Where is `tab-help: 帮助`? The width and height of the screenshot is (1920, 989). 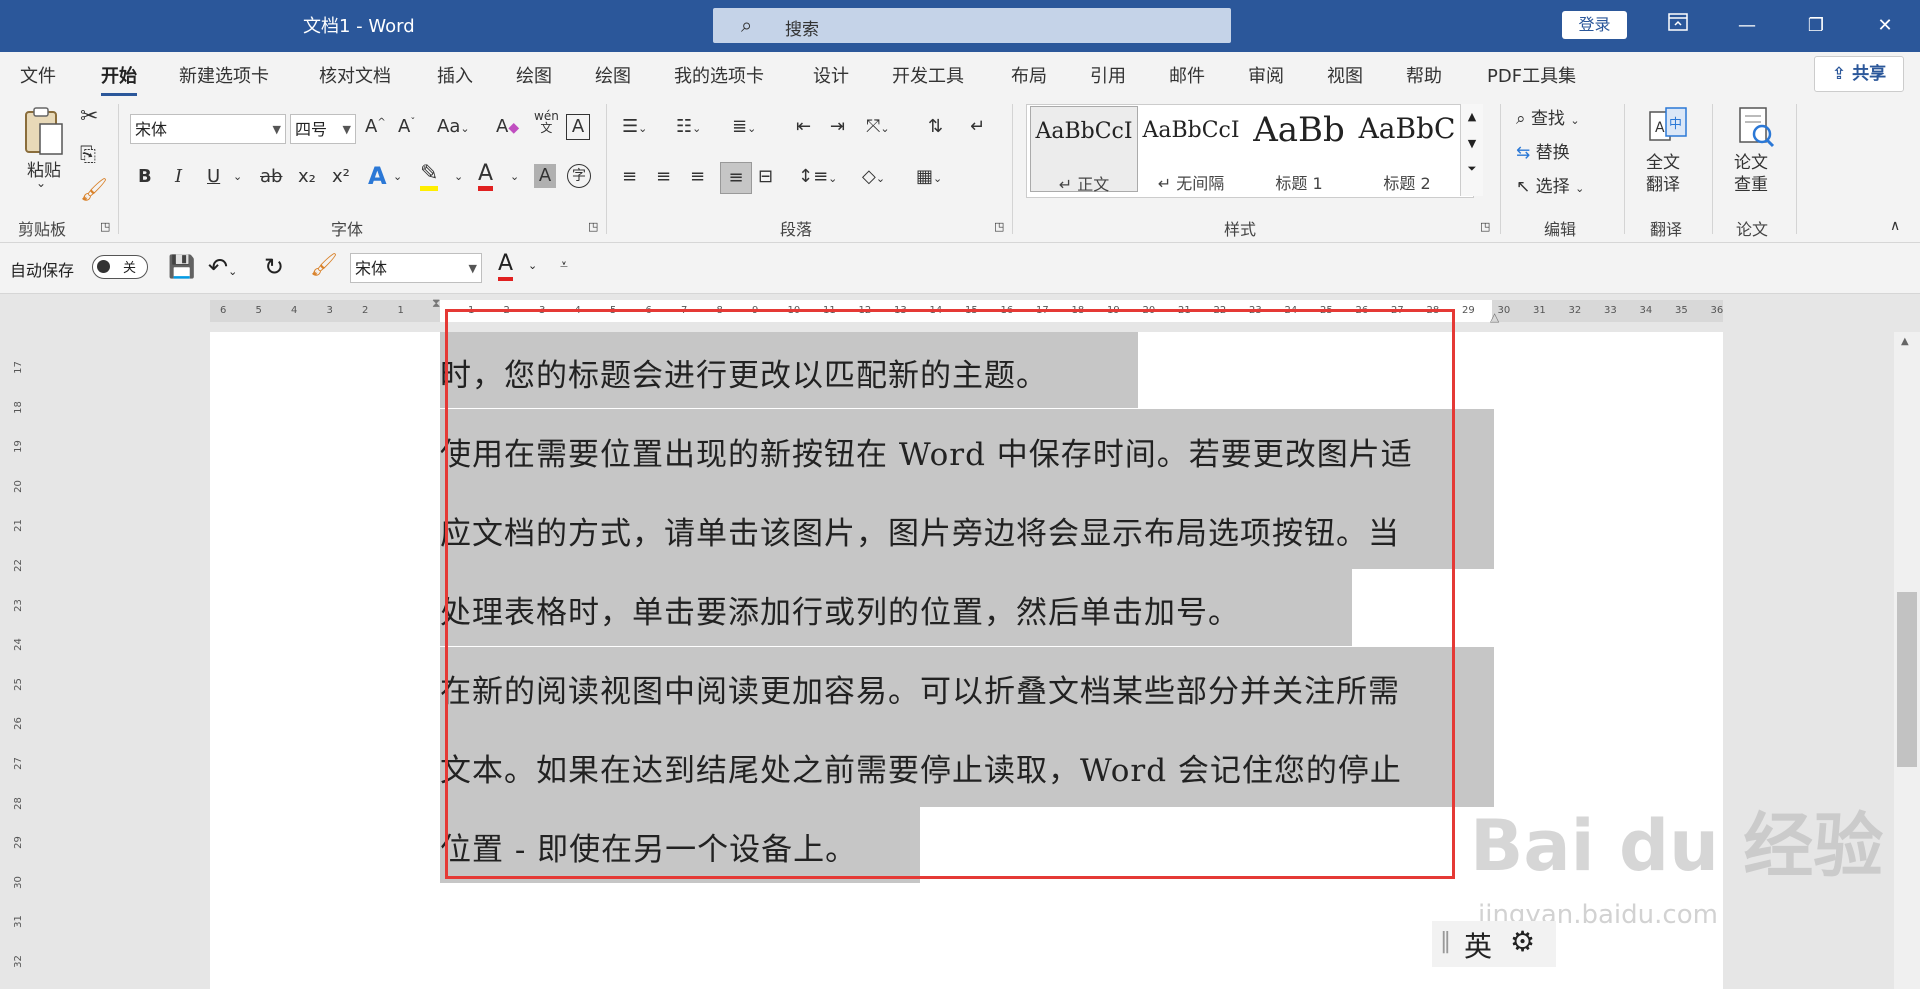
tab-help: 帮助 is located at coordinates (1424, 75).